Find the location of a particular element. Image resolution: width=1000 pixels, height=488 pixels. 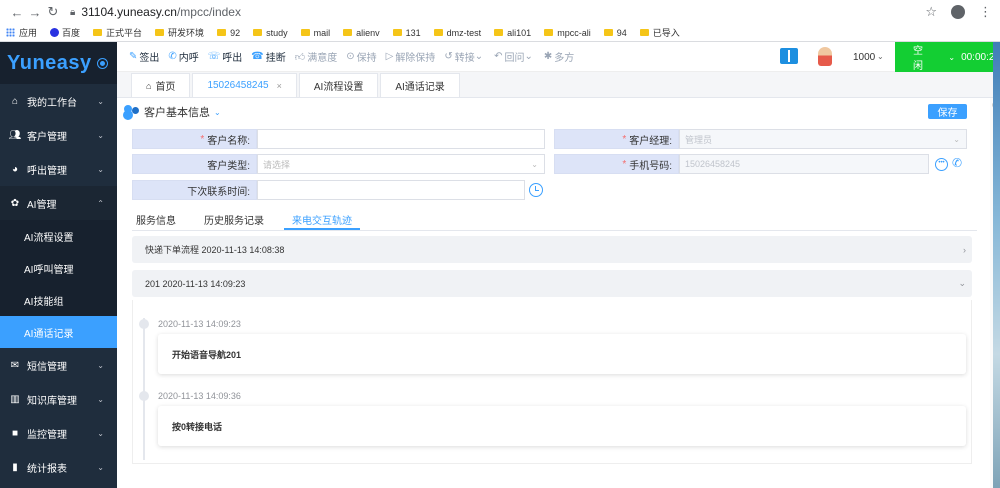

bookmark-item: 研发环境 is located at coordinates (179, 32).